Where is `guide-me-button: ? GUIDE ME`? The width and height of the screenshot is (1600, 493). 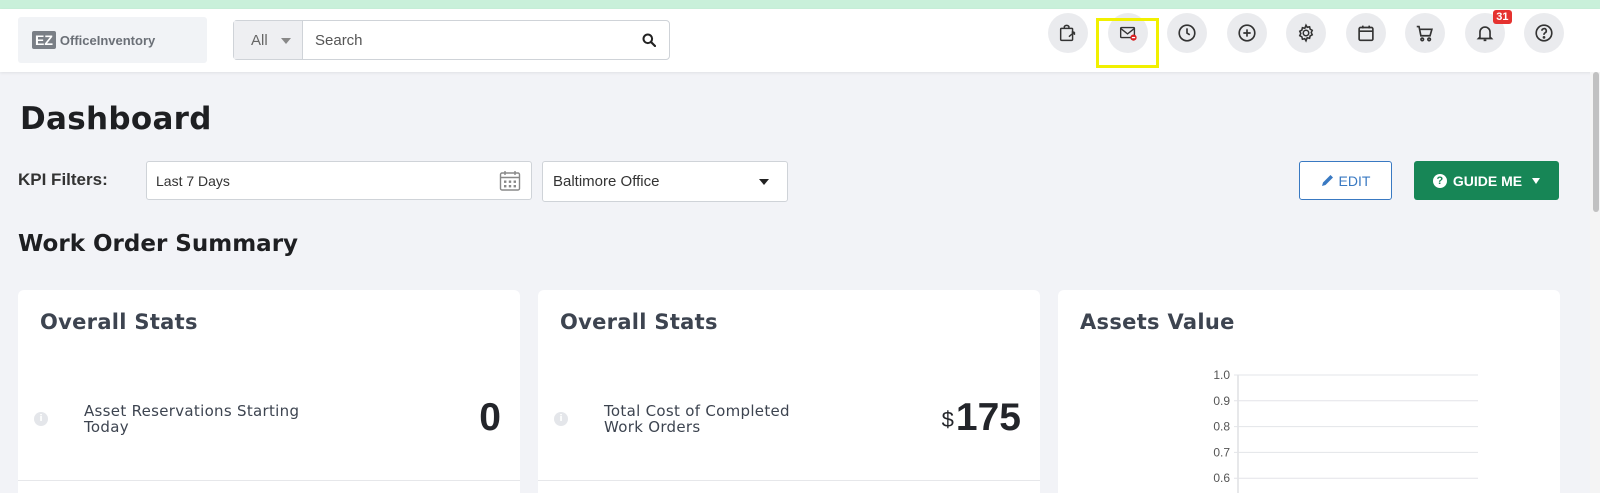 guide-me-button: ? GUIDE ME is located at coordinates (1486, 180).